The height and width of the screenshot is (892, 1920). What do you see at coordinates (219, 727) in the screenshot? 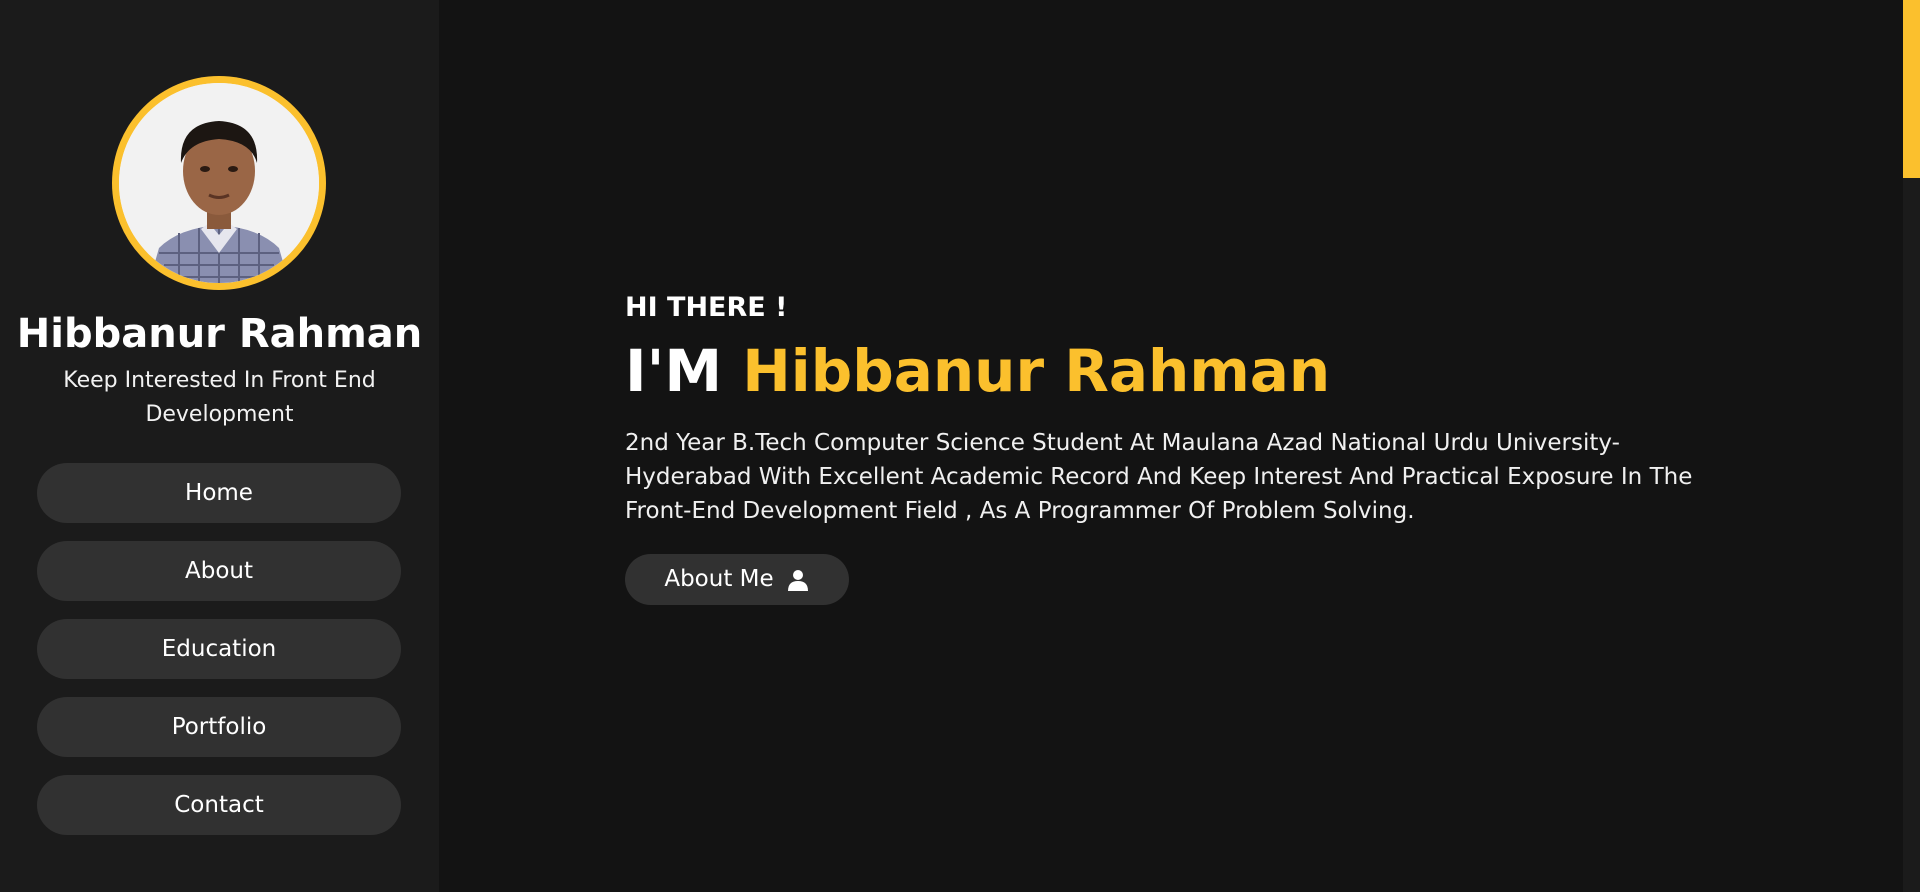
I see `nav-portfolio: Portfolio` at bounding box center [219, 727].